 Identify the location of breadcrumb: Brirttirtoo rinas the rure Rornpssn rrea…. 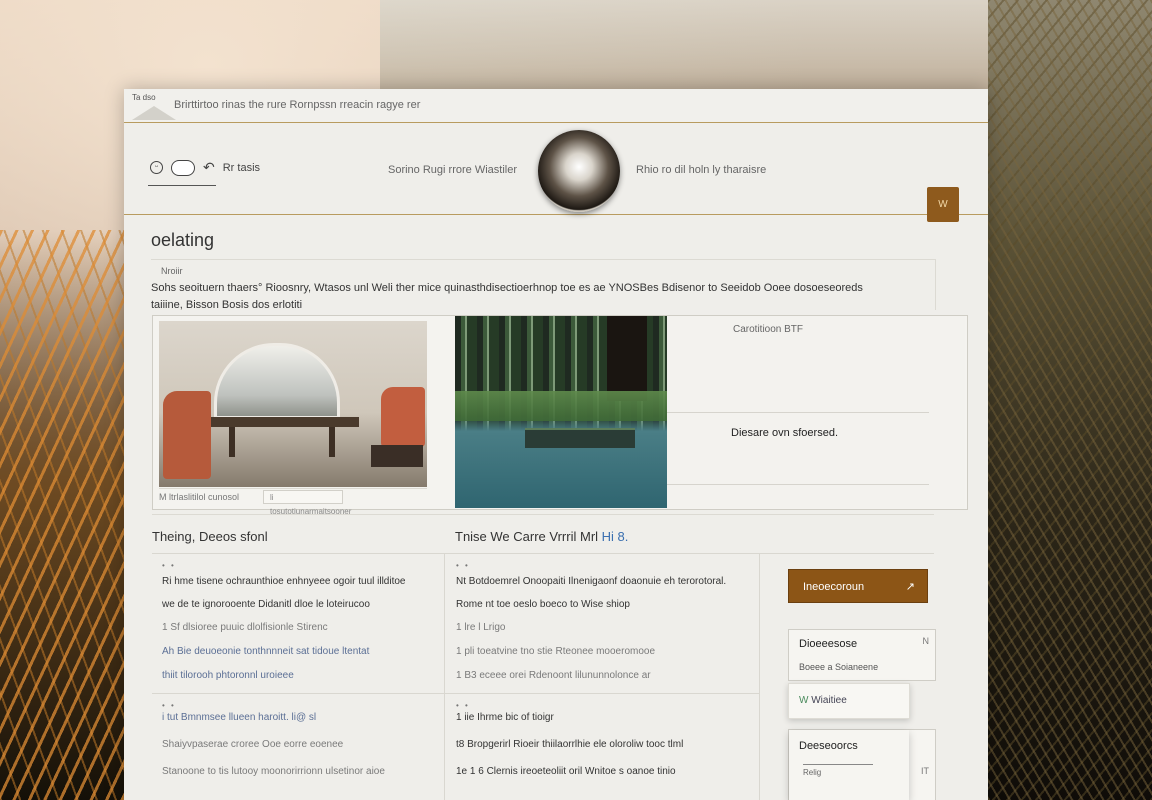
(297, 105).